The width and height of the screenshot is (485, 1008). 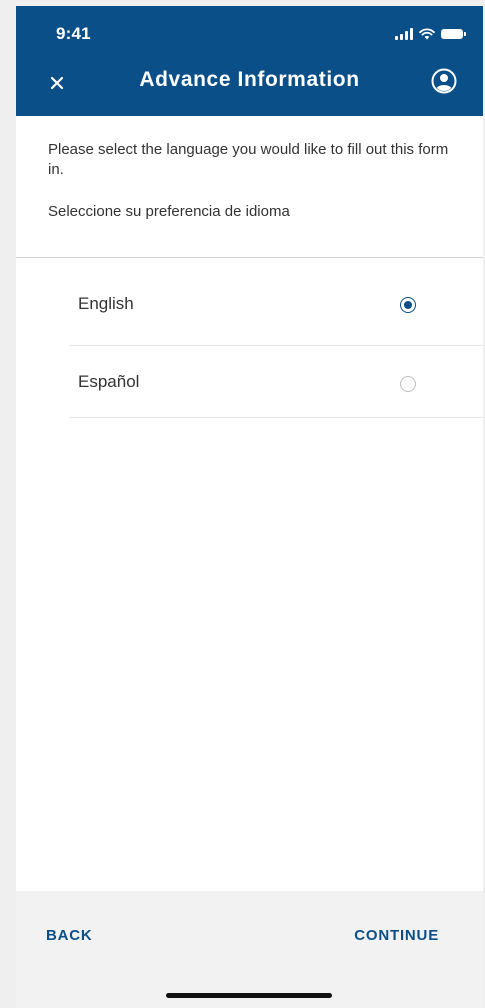 I want to click on instruction-spanish: Seleccione su preferencia de idioma, so click(x=169, y=211).